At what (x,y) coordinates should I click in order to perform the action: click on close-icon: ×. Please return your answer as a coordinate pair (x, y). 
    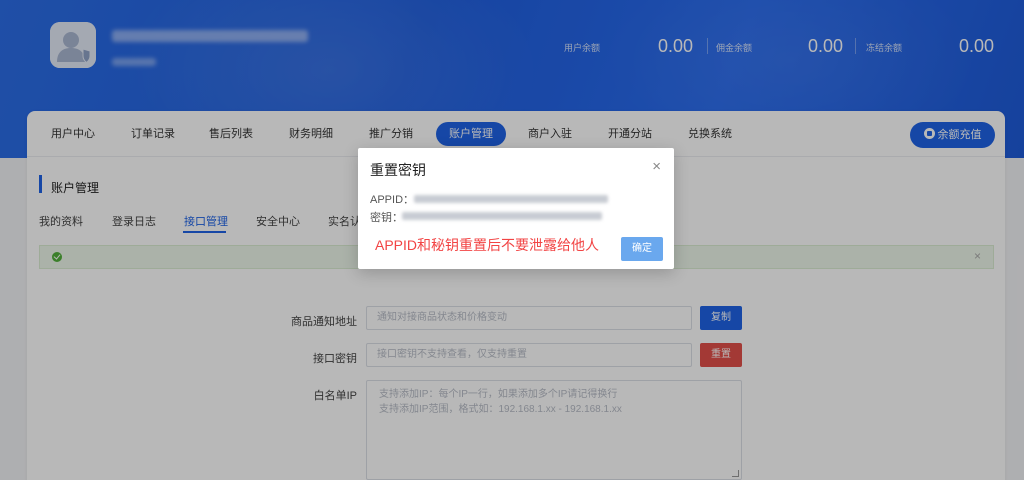
    Looking at the image, I should click on (656, 166).